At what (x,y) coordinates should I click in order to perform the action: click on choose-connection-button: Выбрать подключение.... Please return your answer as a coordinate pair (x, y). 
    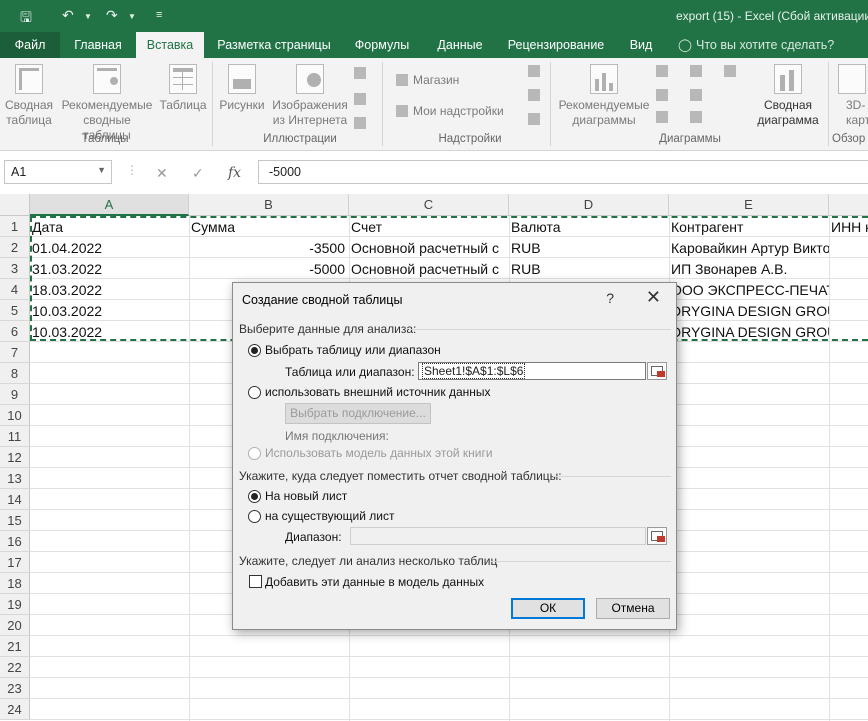
    Looking at the image, I should click on (358, 413).